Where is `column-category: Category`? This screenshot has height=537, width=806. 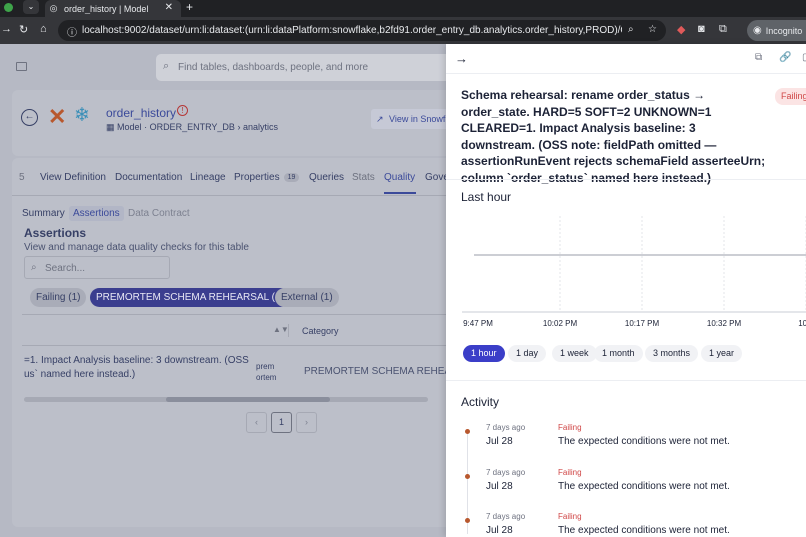
column-category: Category is located at coordinates (320, 331).